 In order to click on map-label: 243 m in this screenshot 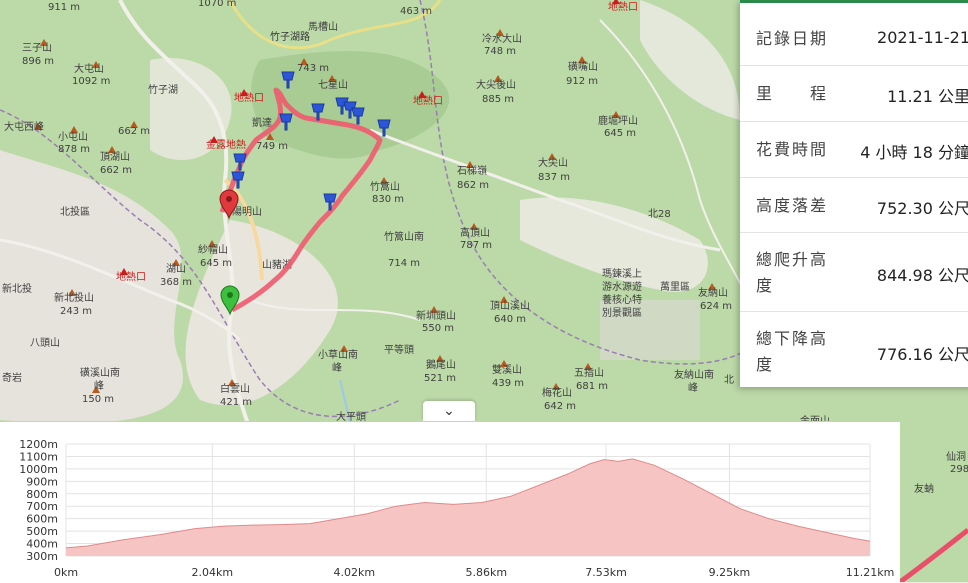, I will do `click(76, 311)`.